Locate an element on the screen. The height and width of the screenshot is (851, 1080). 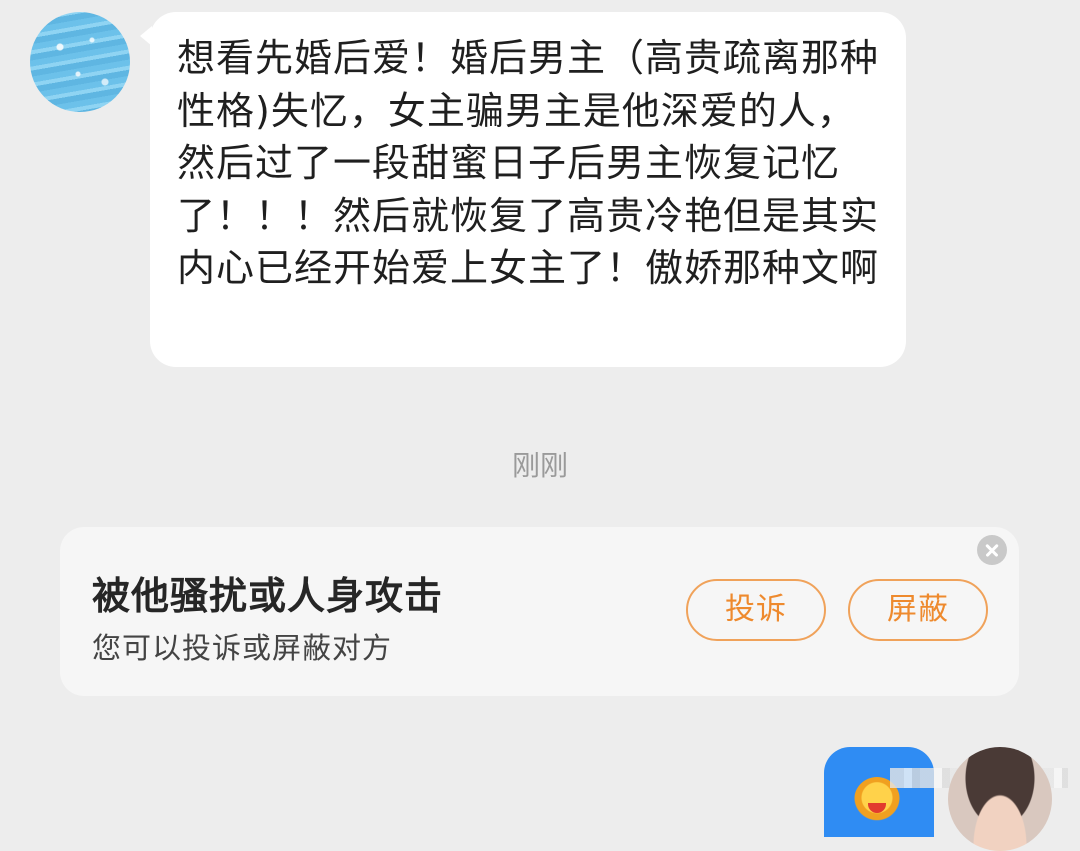
close-icon is located at coordinates (992, 550).